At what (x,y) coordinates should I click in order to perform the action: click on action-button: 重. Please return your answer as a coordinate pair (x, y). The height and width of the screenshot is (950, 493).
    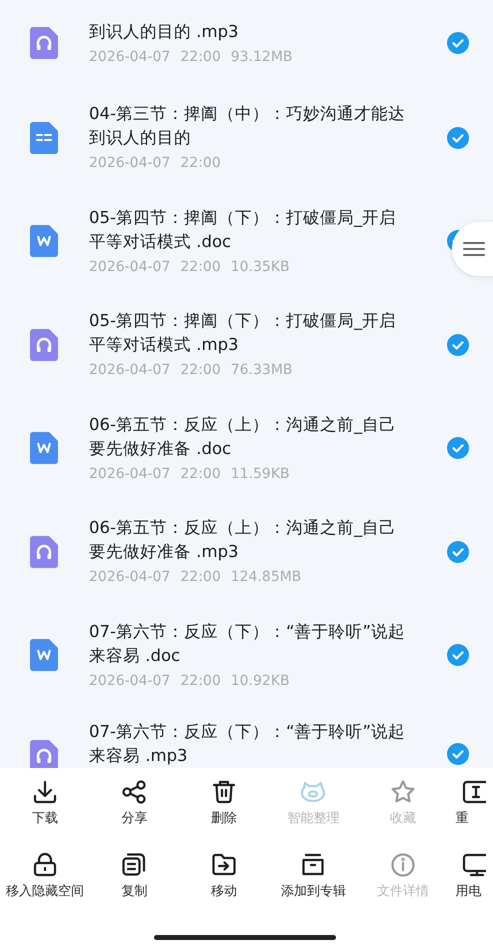
    Looking at the image, I should click on (468, 815).